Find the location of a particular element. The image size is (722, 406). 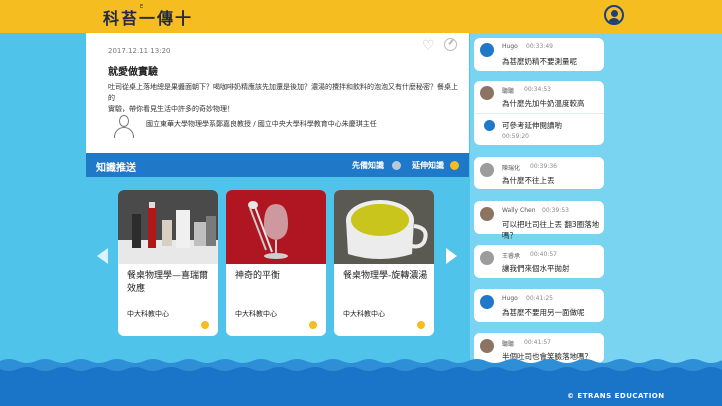

knowledge-card: 餐桌物理學-旋轉濃湯 中大科教中心 is located at coordinates (384, 263).